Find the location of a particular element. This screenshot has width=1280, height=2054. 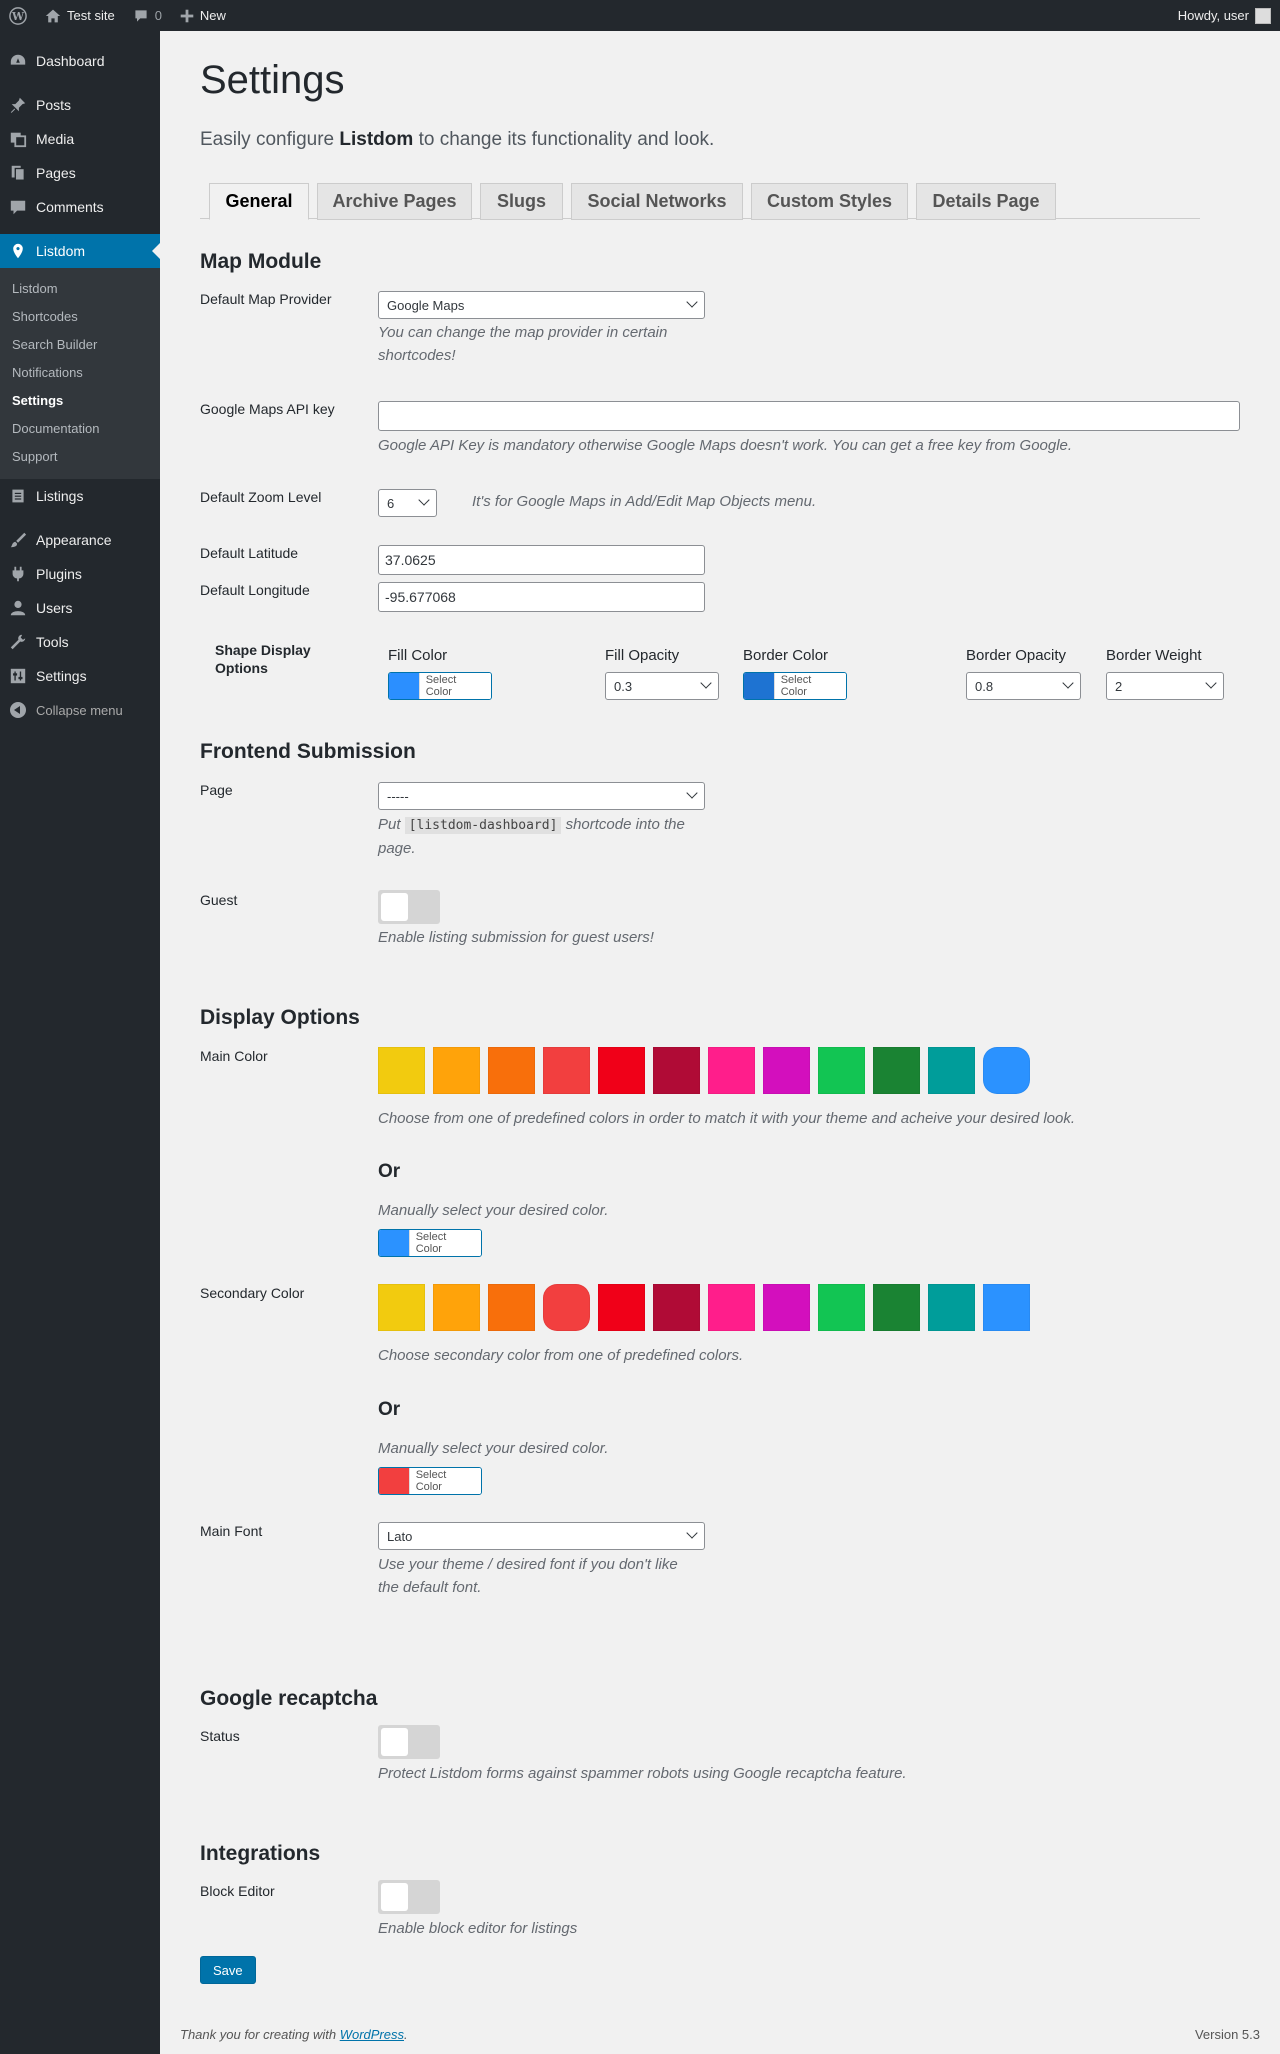

fill-opacity-label: Fill Opacity is located at coordinates (642, 655).